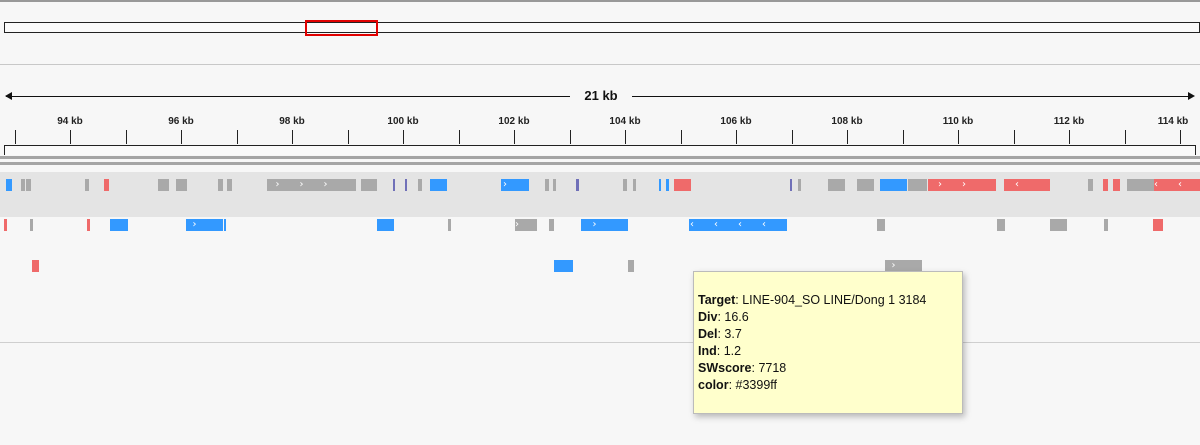 This screenshot has width=1200, height=445. Describe the element at coordinates (962, 185) in the screenshot. I see `feature-block: ››` at that location.